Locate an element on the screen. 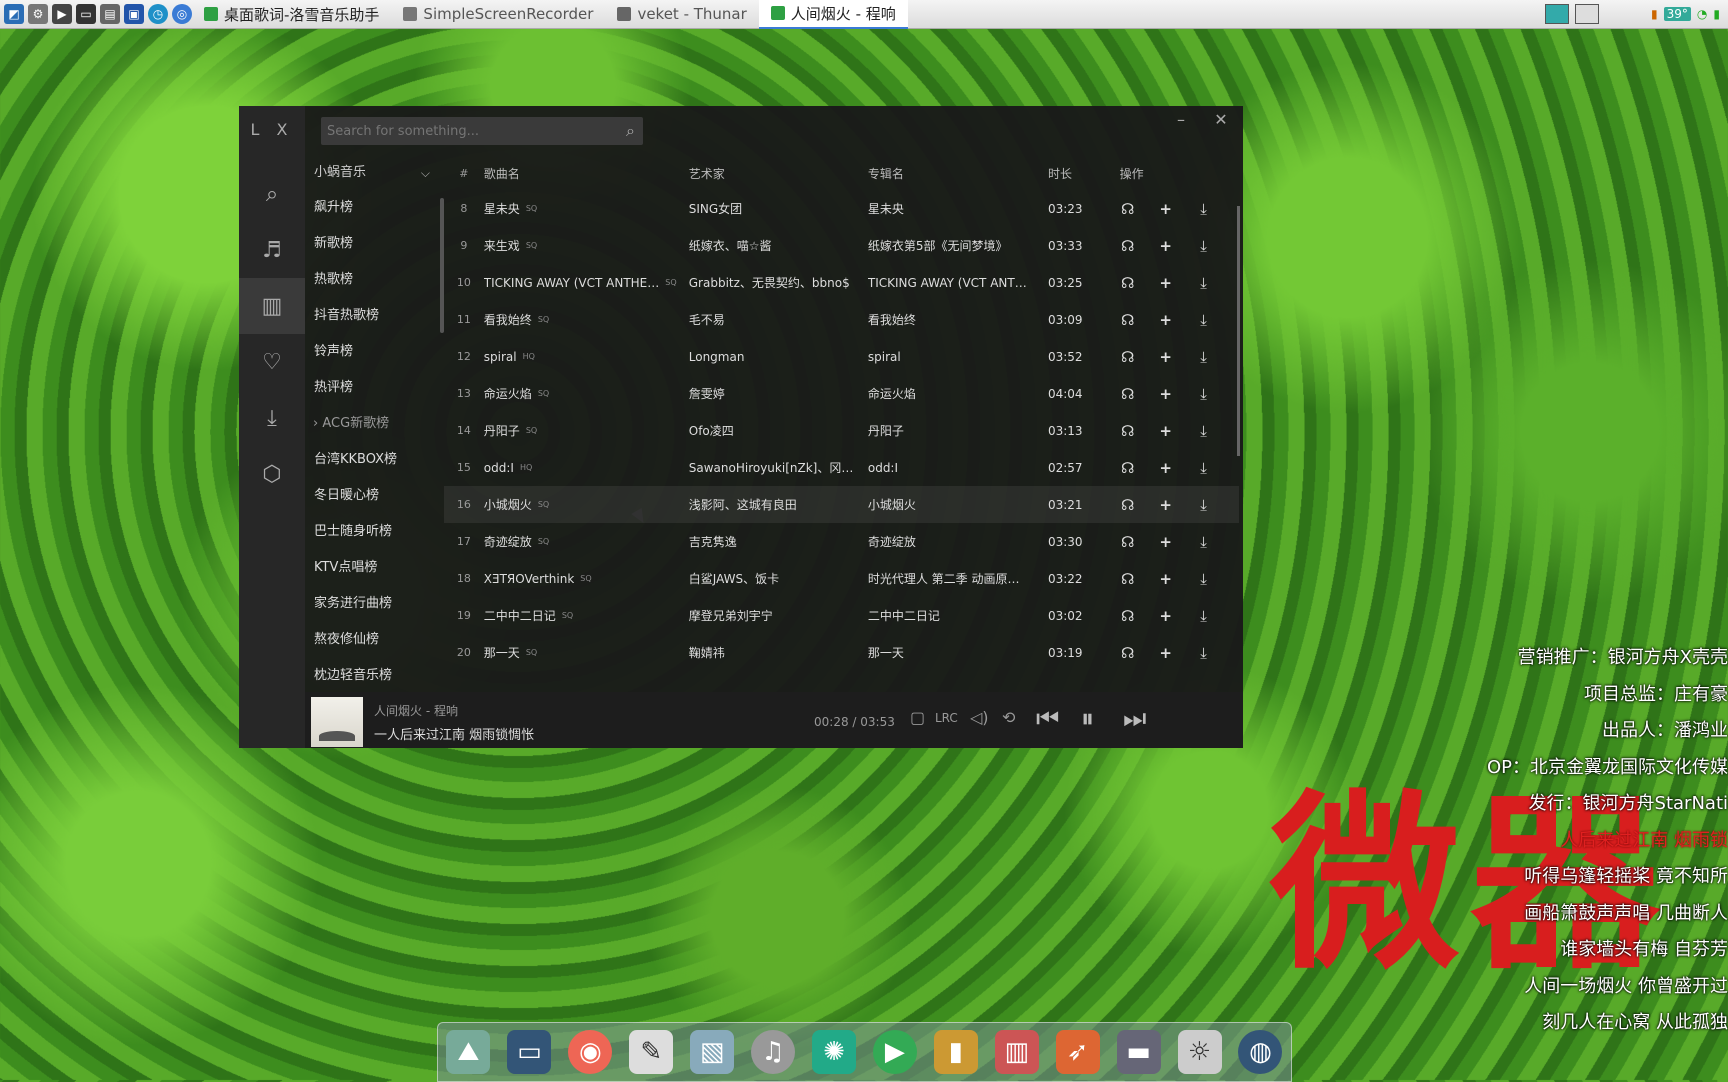 The height and width of the screenshot is (1082, 1728). video-player-icon: ▶ is located at coordinates (894, 1052).